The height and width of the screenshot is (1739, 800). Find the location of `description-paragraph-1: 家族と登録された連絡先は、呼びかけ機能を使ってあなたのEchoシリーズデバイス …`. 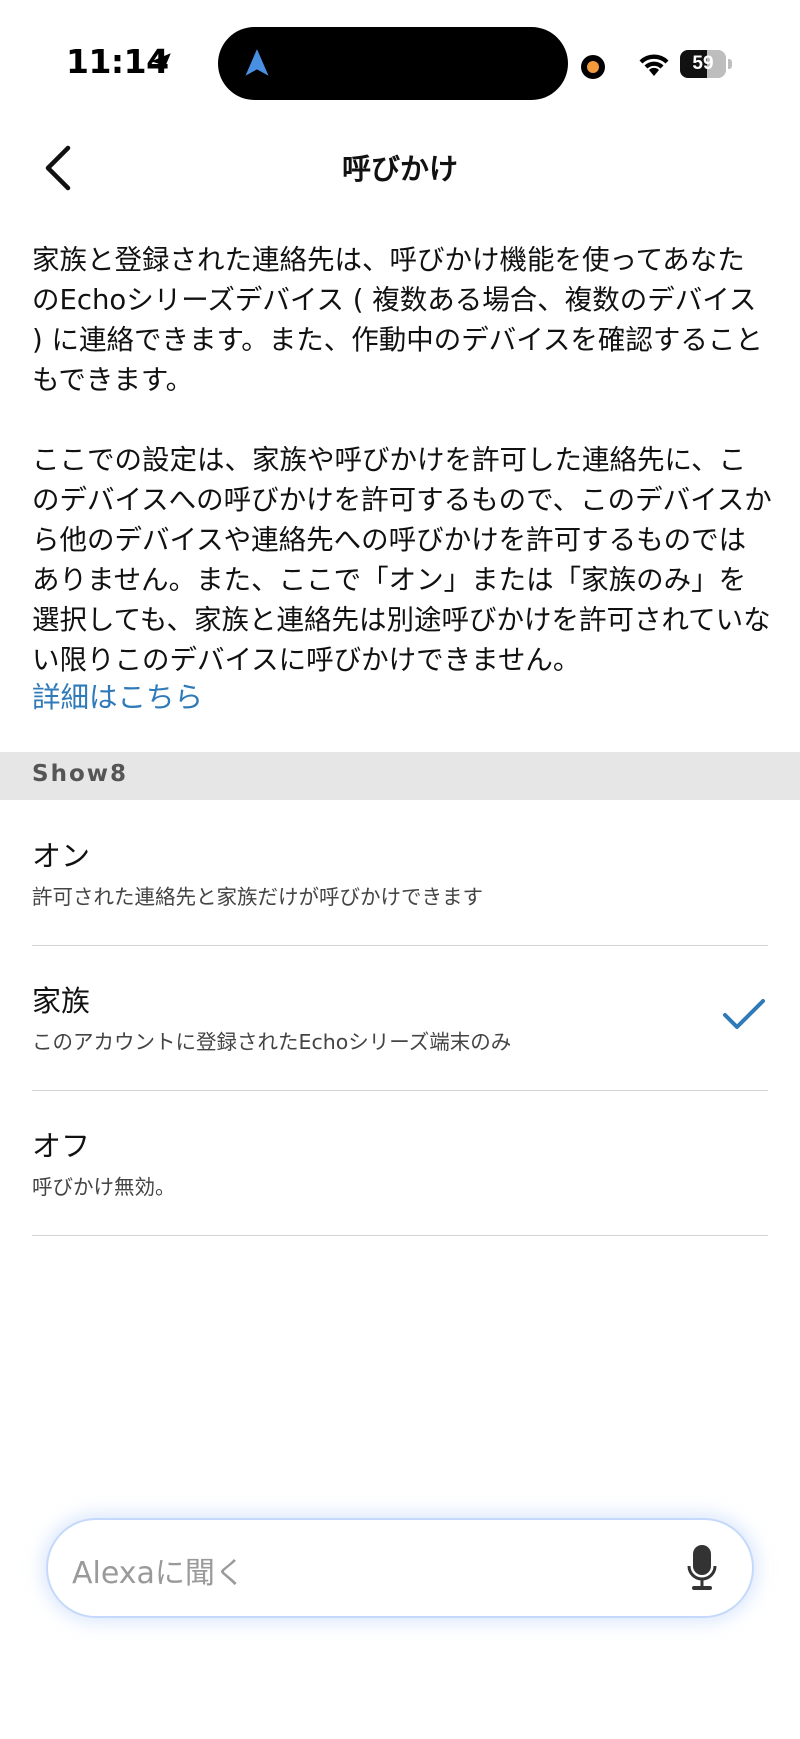

description-paragraph-1: 家族と登録された連絡先は、呼びかけ機能を使ってあなたのEchoシリーズデバイス … is located at coordinates (397, 320).